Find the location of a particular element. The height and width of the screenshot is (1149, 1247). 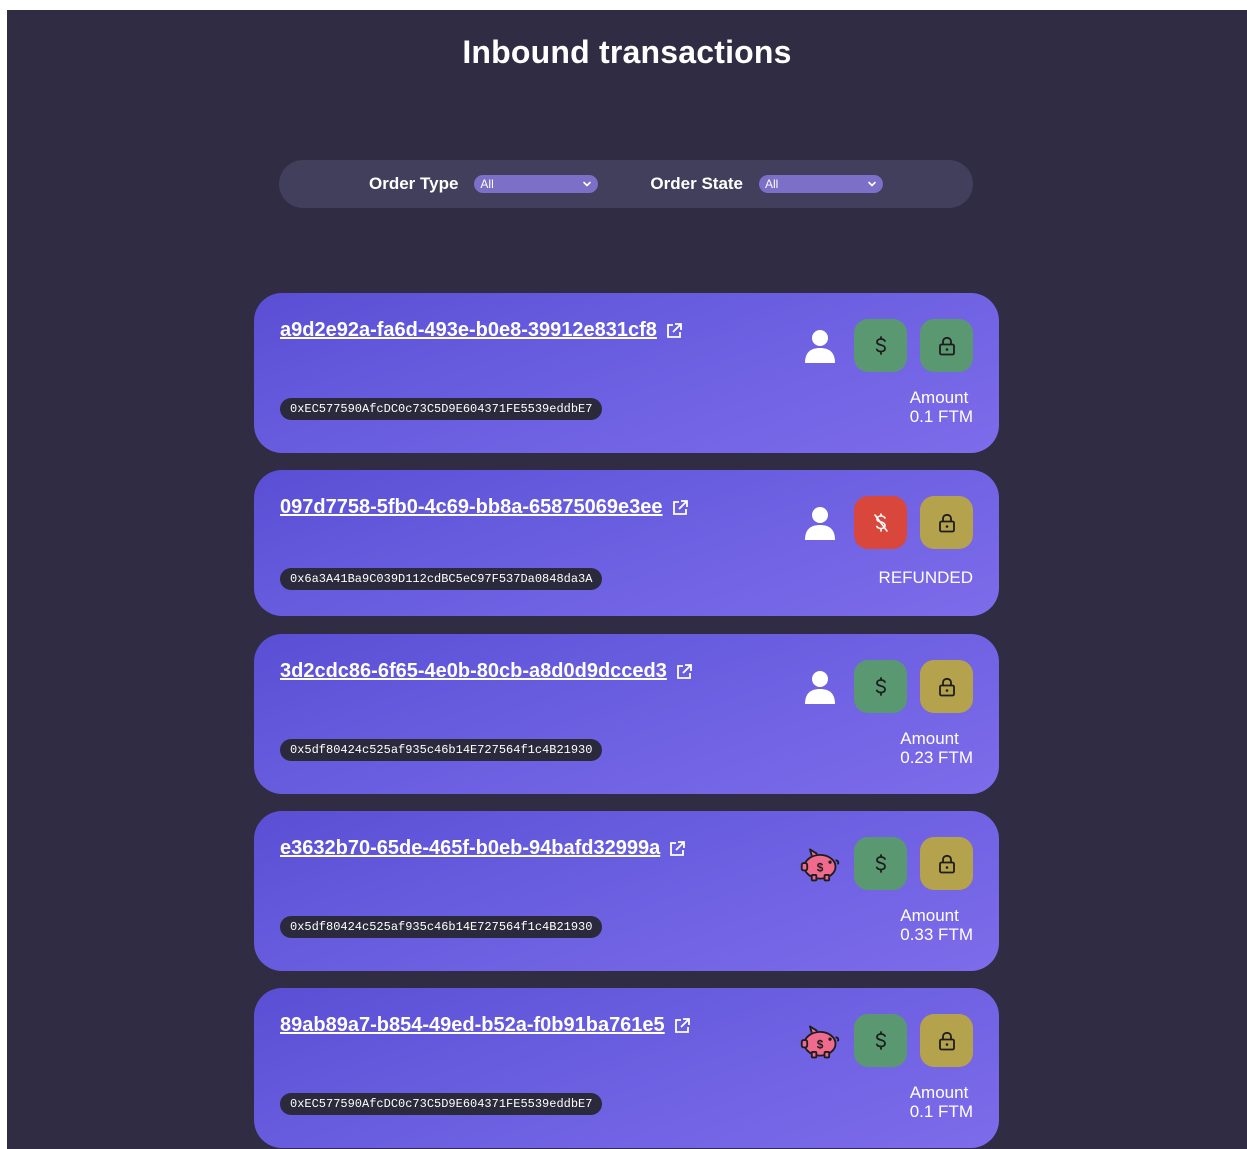

order-state-select: All is located at coordinates (821, 184).